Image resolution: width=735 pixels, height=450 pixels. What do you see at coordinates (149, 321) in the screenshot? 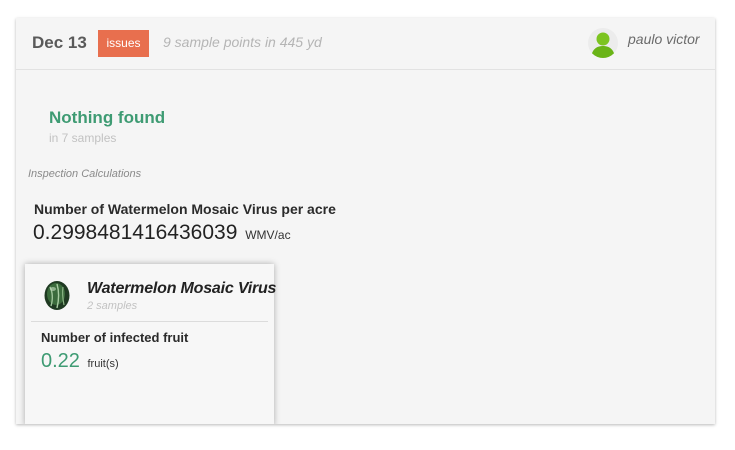
I see `pest-card-divider` at bounding box center [149, 321].